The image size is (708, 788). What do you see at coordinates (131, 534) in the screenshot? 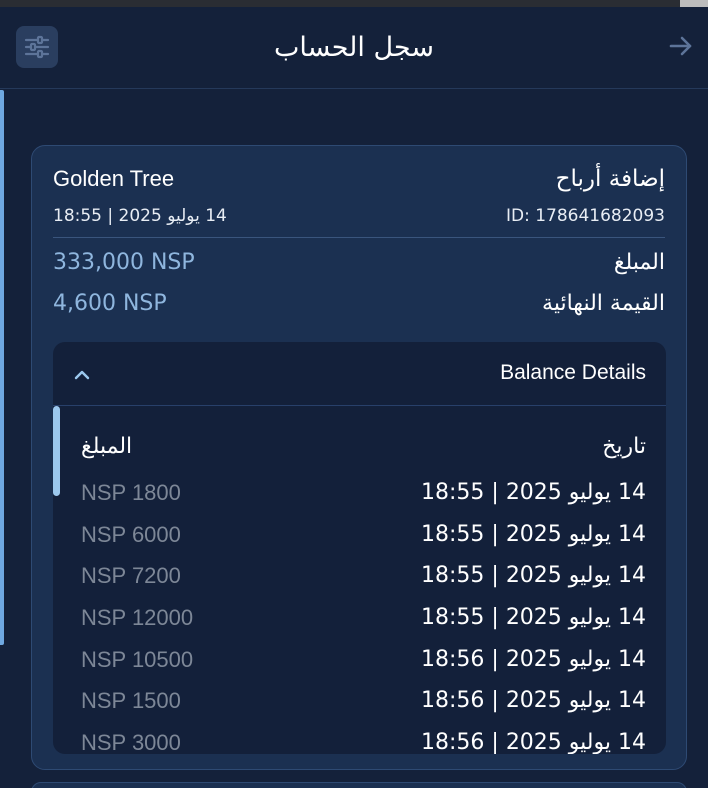
I see `row-amount: NSP 6000` at bounding box center [131, 534].